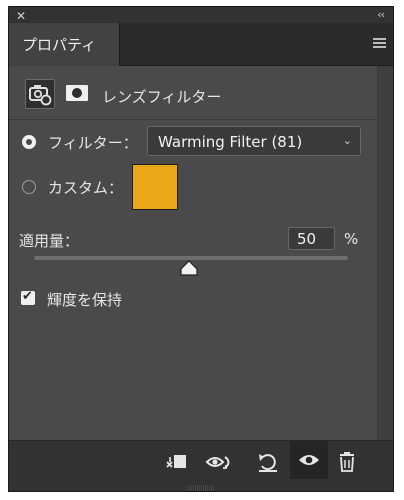 The width and height of the screenshot is (404, 500). Describe the element at coordinates (59, 45) in the screenshot. I see `tab-label: プロパティ` at that location.